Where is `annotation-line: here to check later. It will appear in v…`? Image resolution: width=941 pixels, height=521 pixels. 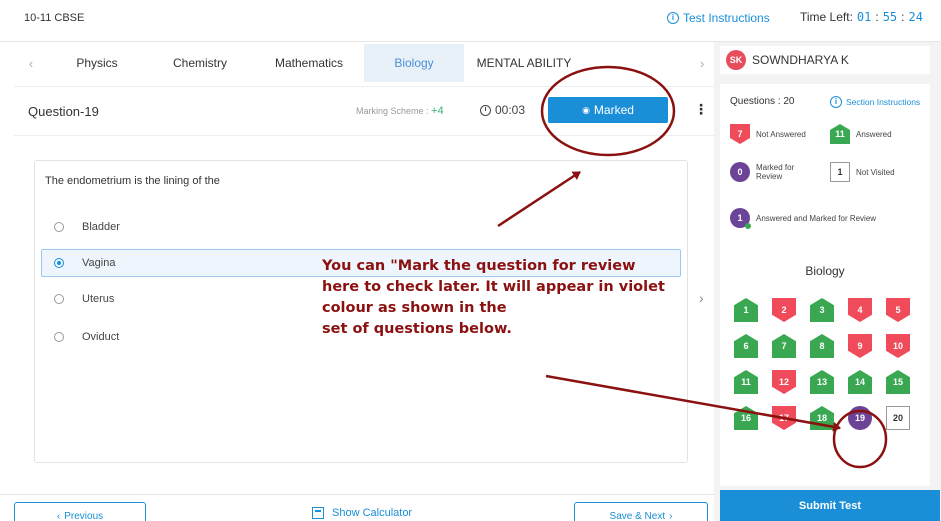 annotation-line: here to check later. It will appear in v… is located at coordinates (493, 287).